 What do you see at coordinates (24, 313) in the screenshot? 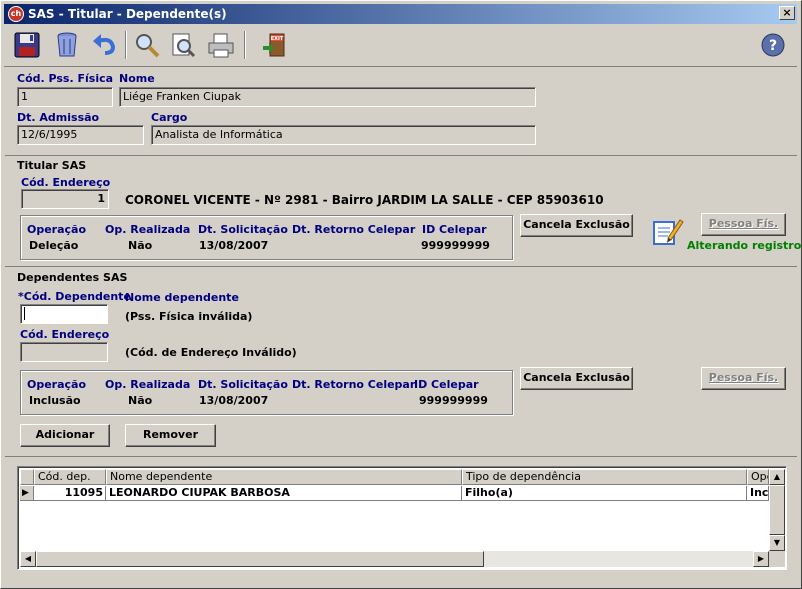
I see `text-cursor` at bounding box center [24, 313].